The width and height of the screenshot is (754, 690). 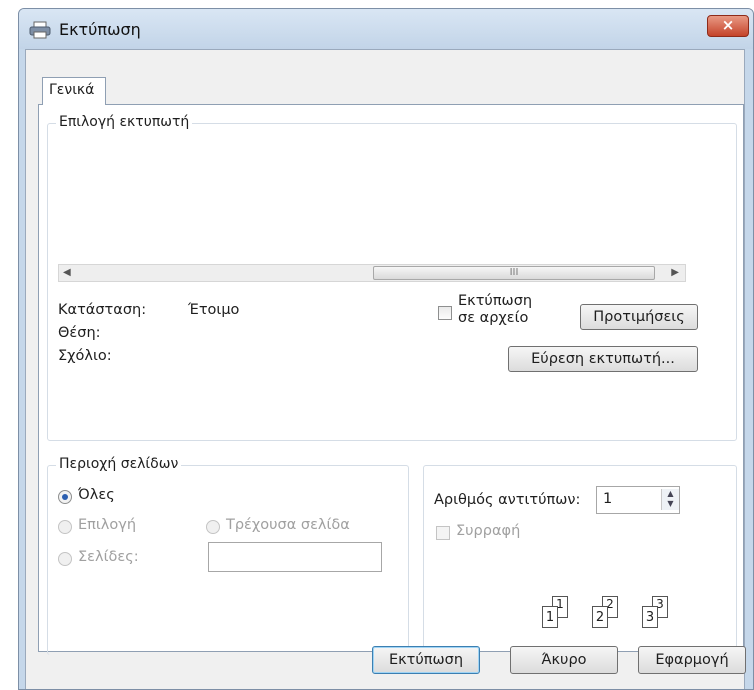 I want to click on collate-checkbox, so click(x=443, y=533).